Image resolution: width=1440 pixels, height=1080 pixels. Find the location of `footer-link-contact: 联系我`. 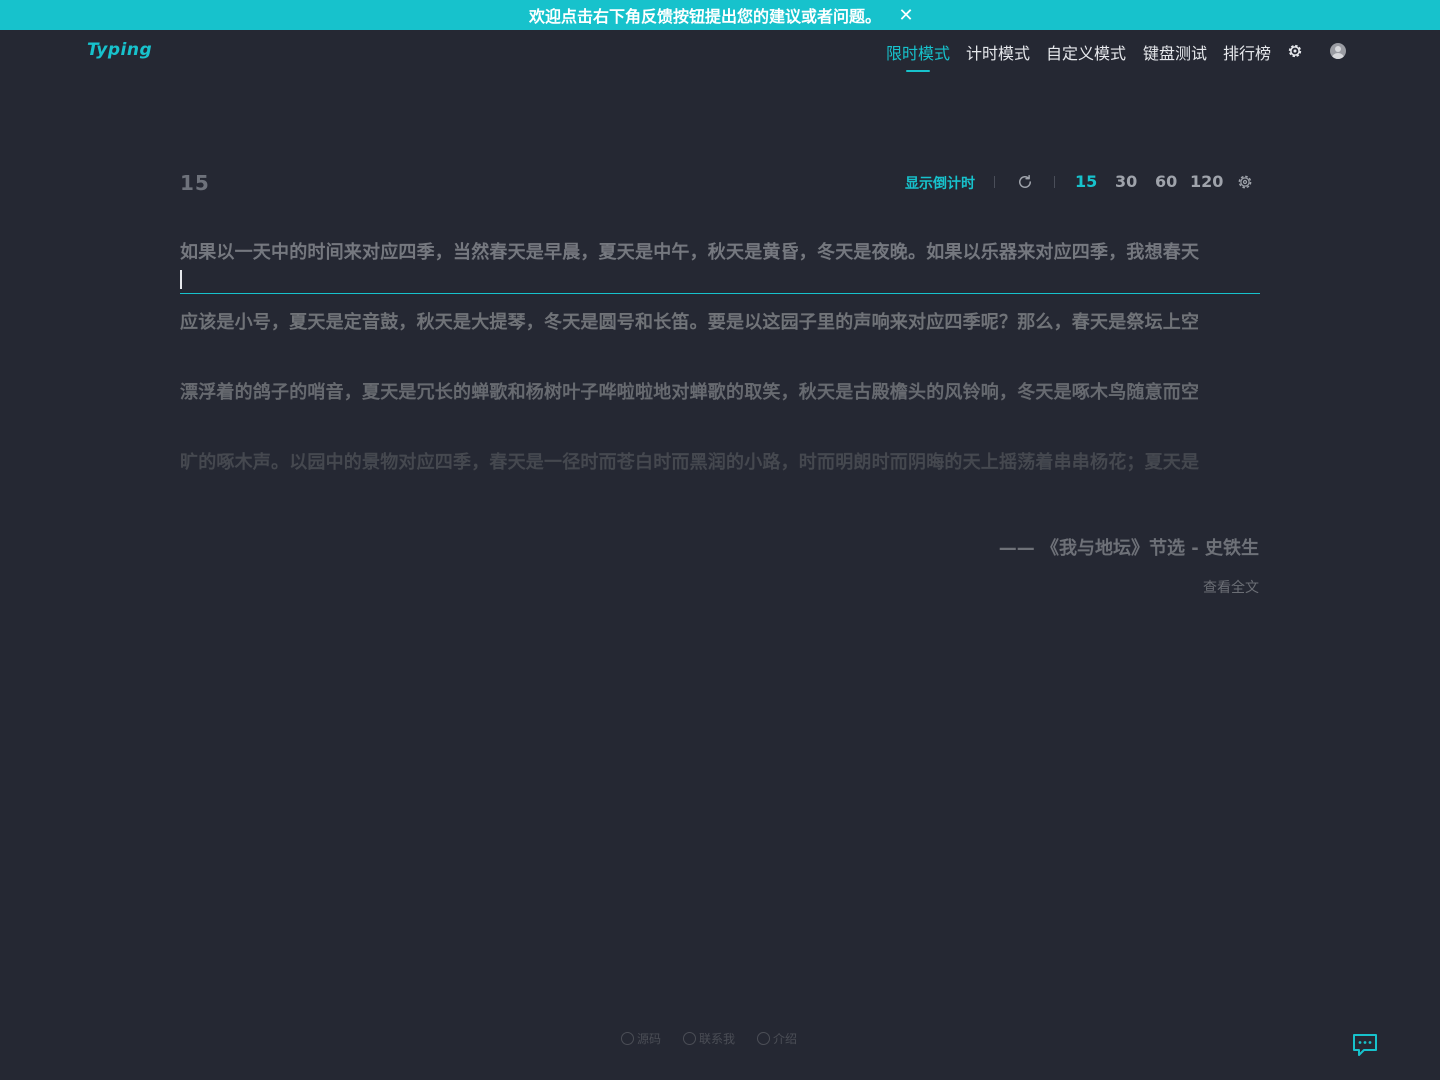

footer-link-contact: 联系我 is located at coordinates (709, 1038).